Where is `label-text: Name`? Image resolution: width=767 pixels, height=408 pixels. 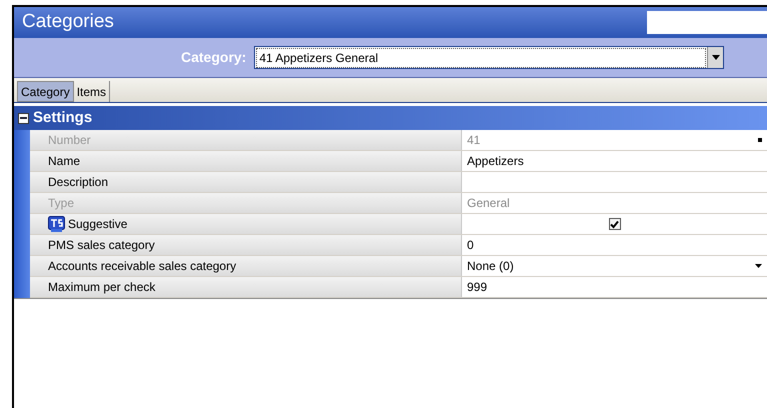 label-text: Name is located at coordinates (64, 161).